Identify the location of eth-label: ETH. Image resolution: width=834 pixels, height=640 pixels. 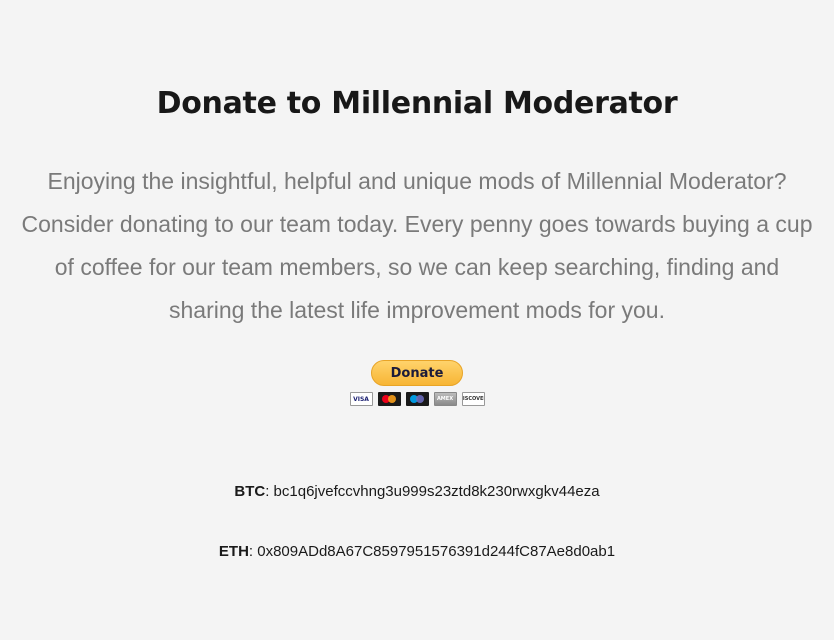
(233, 551).